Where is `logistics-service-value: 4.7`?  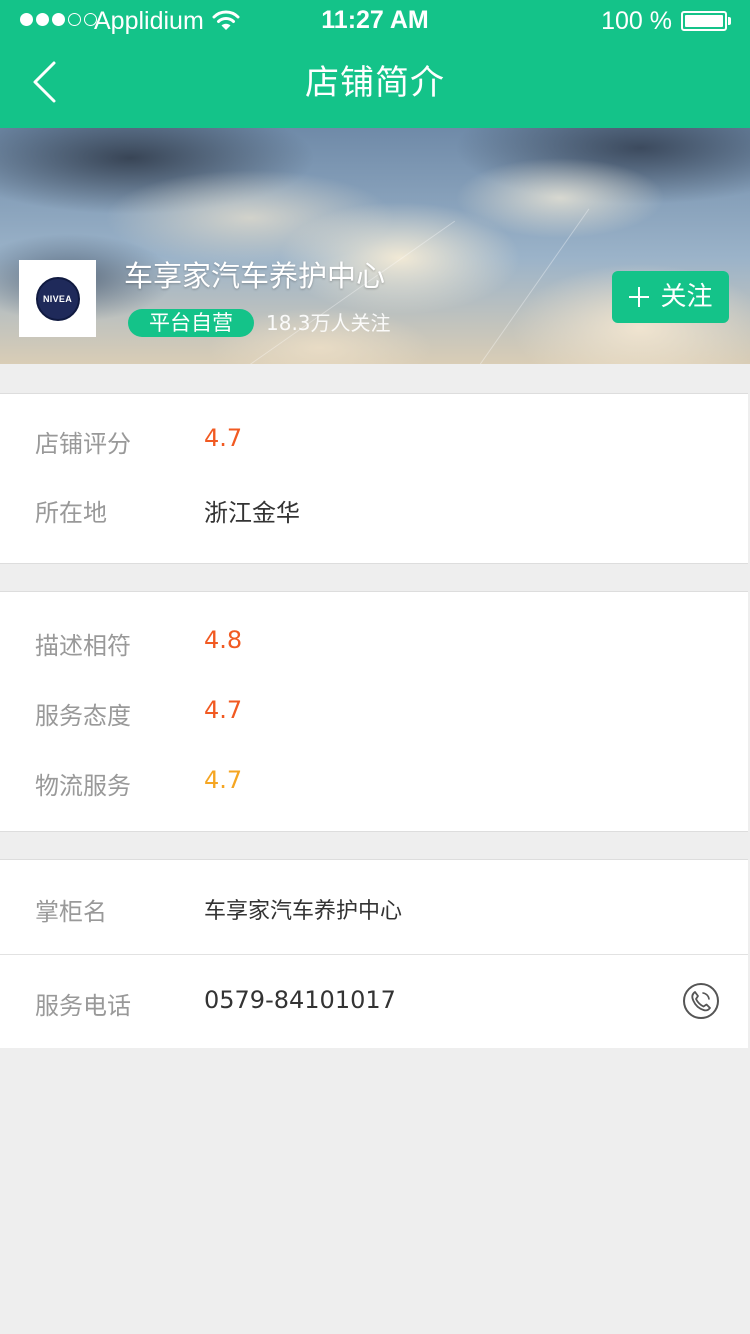 logistics-service-value: 4.7 is located at coordinates (223, 780).